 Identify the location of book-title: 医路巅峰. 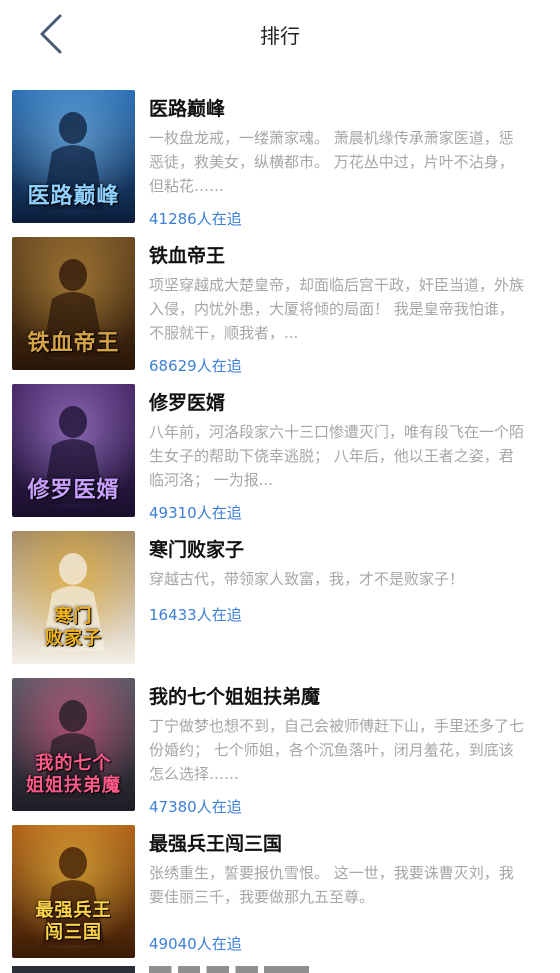
(187, 109).